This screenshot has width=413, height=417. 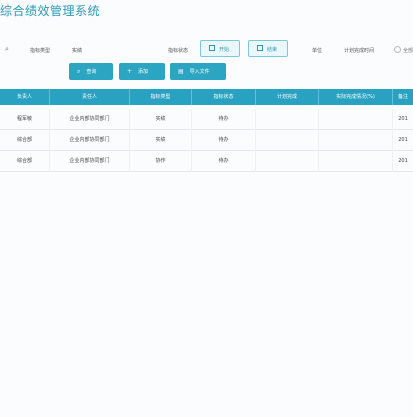 I want to click on column-header: 责任人, so click(x=90, y=97).